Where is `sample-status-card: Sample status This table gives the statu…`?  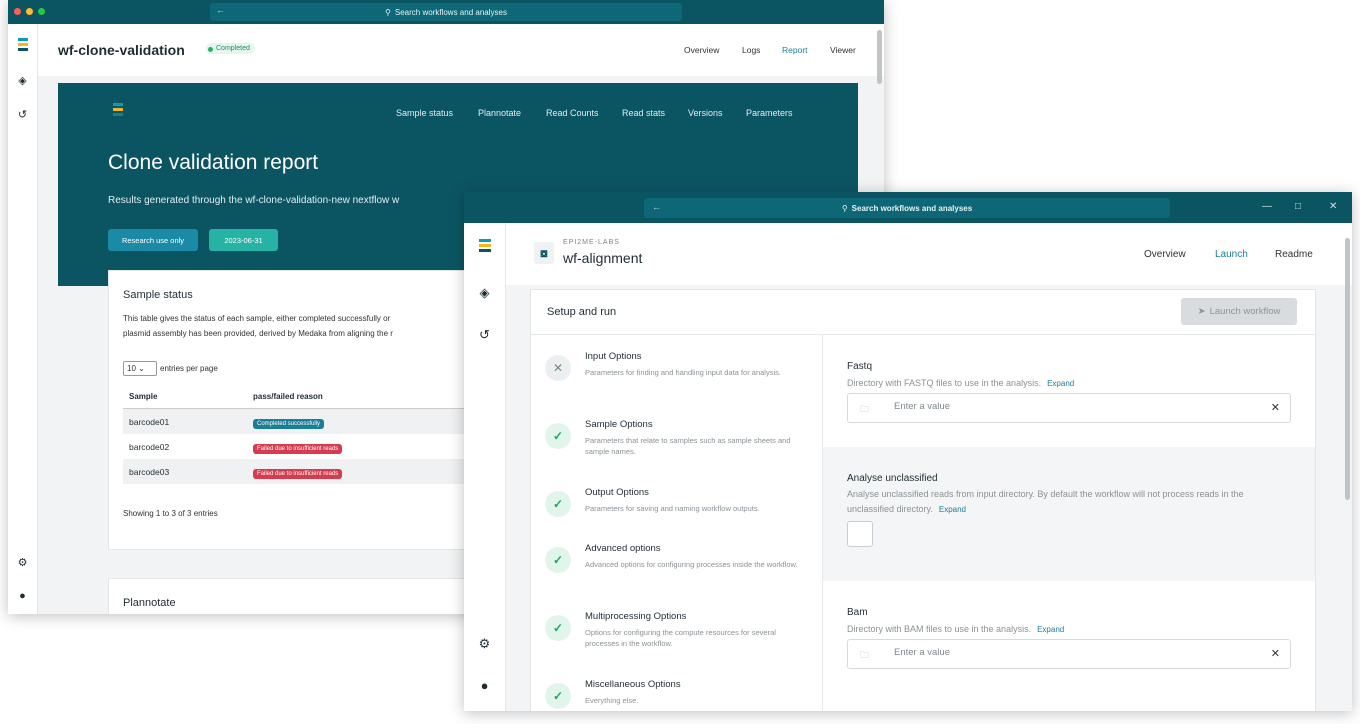 sample-status-card: Sample status This table gives the statu… is located at coordinates (294, 410).